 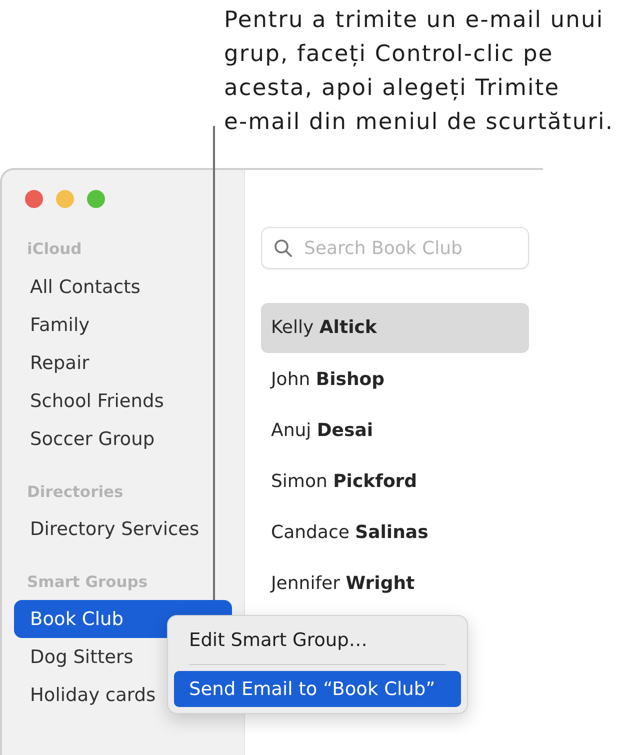 What do you see at coordinates (123, 363) in the screenshot?
I see `sidebar-item: Repair` at bounding box center [123, 363].